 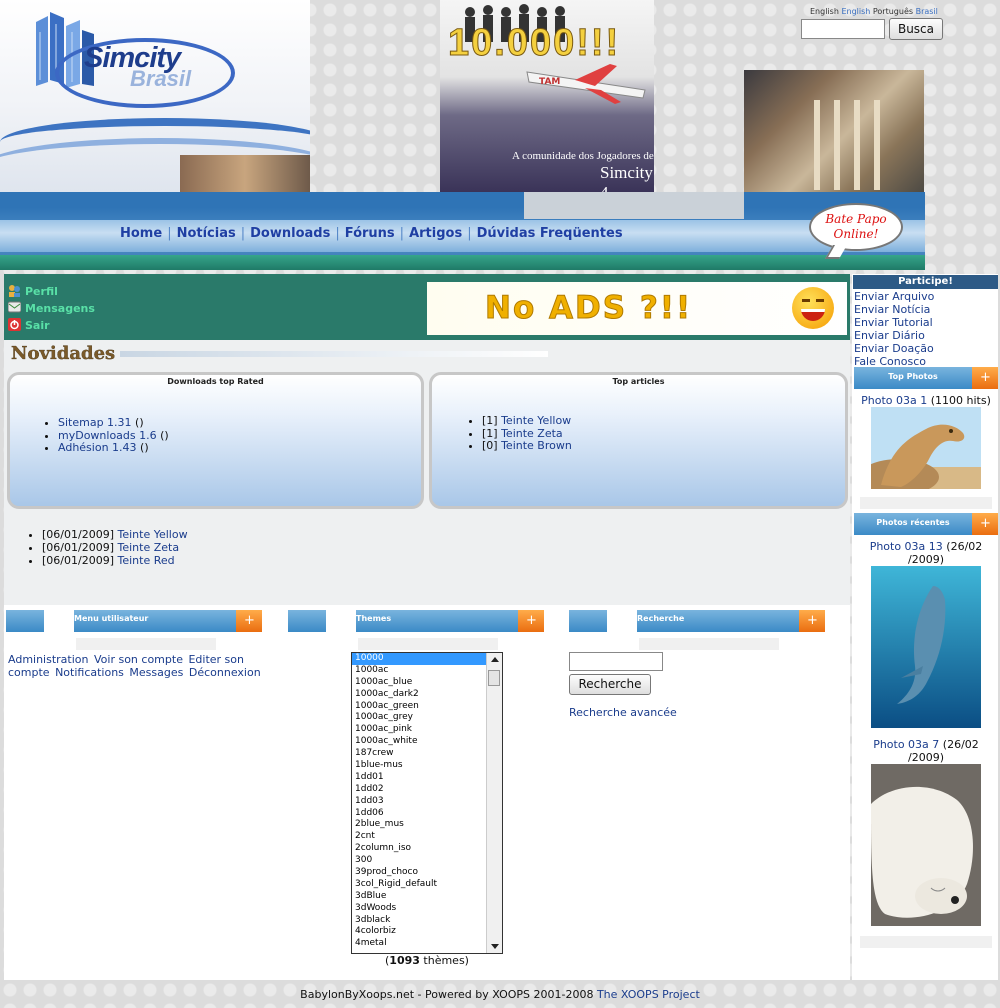 I want to click on theme-option: 2cnt, so click(x=427, y=837).